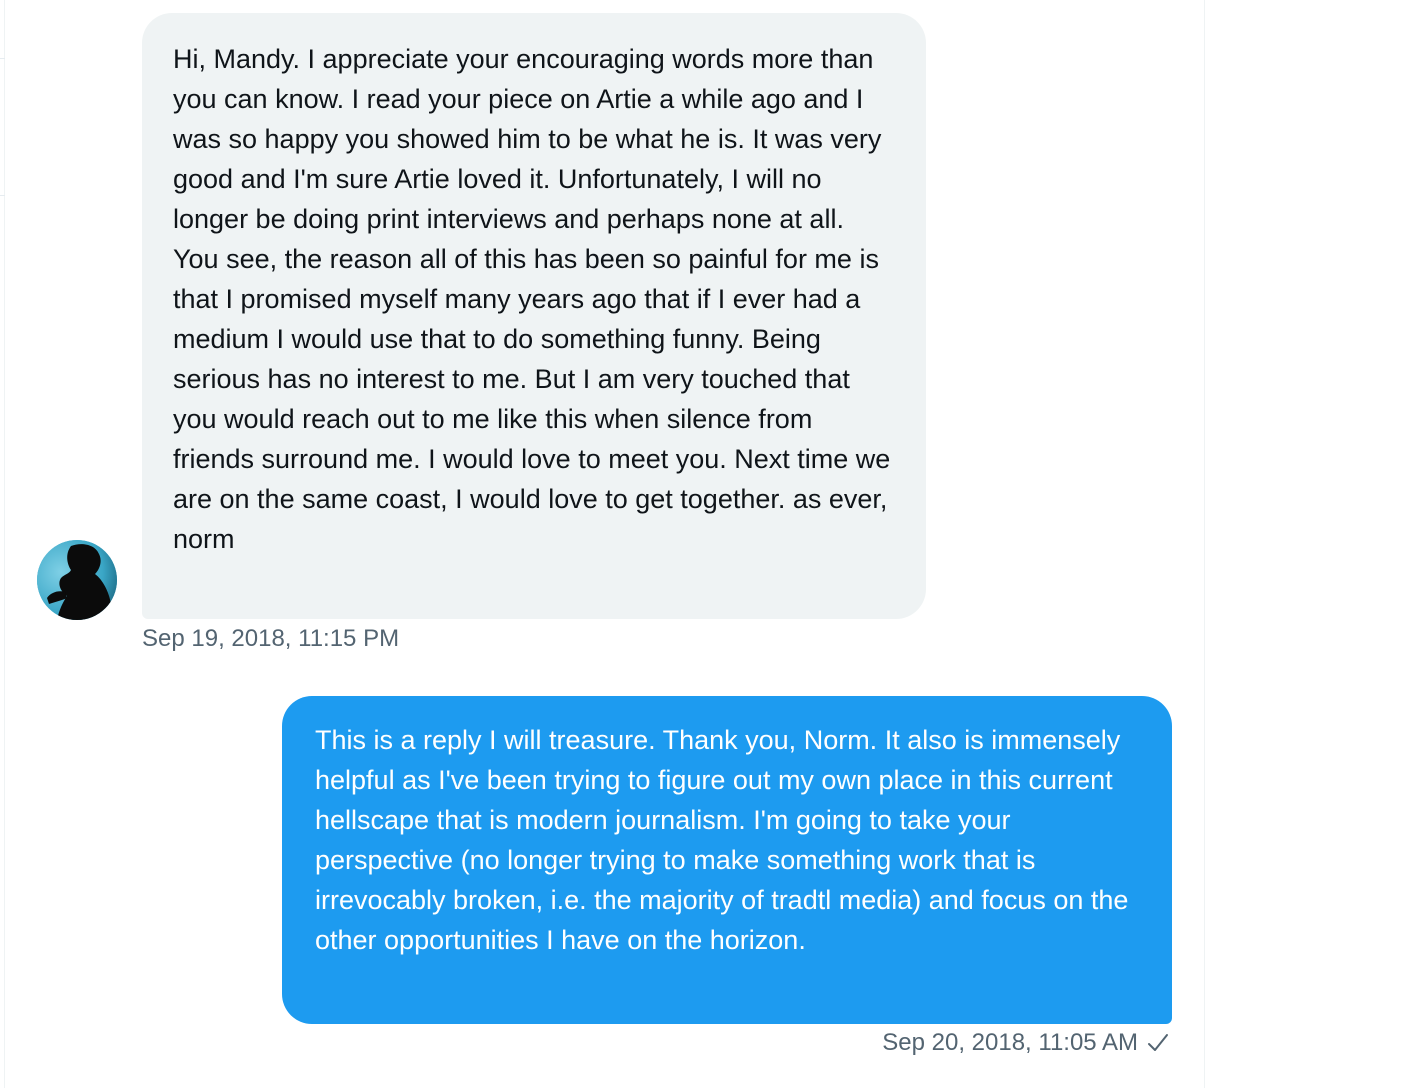 This screenshot has width=1418, height=1088. I want to click on message-status: Sep 20, 2018, 11:05 AM, so click(1026, 1043).